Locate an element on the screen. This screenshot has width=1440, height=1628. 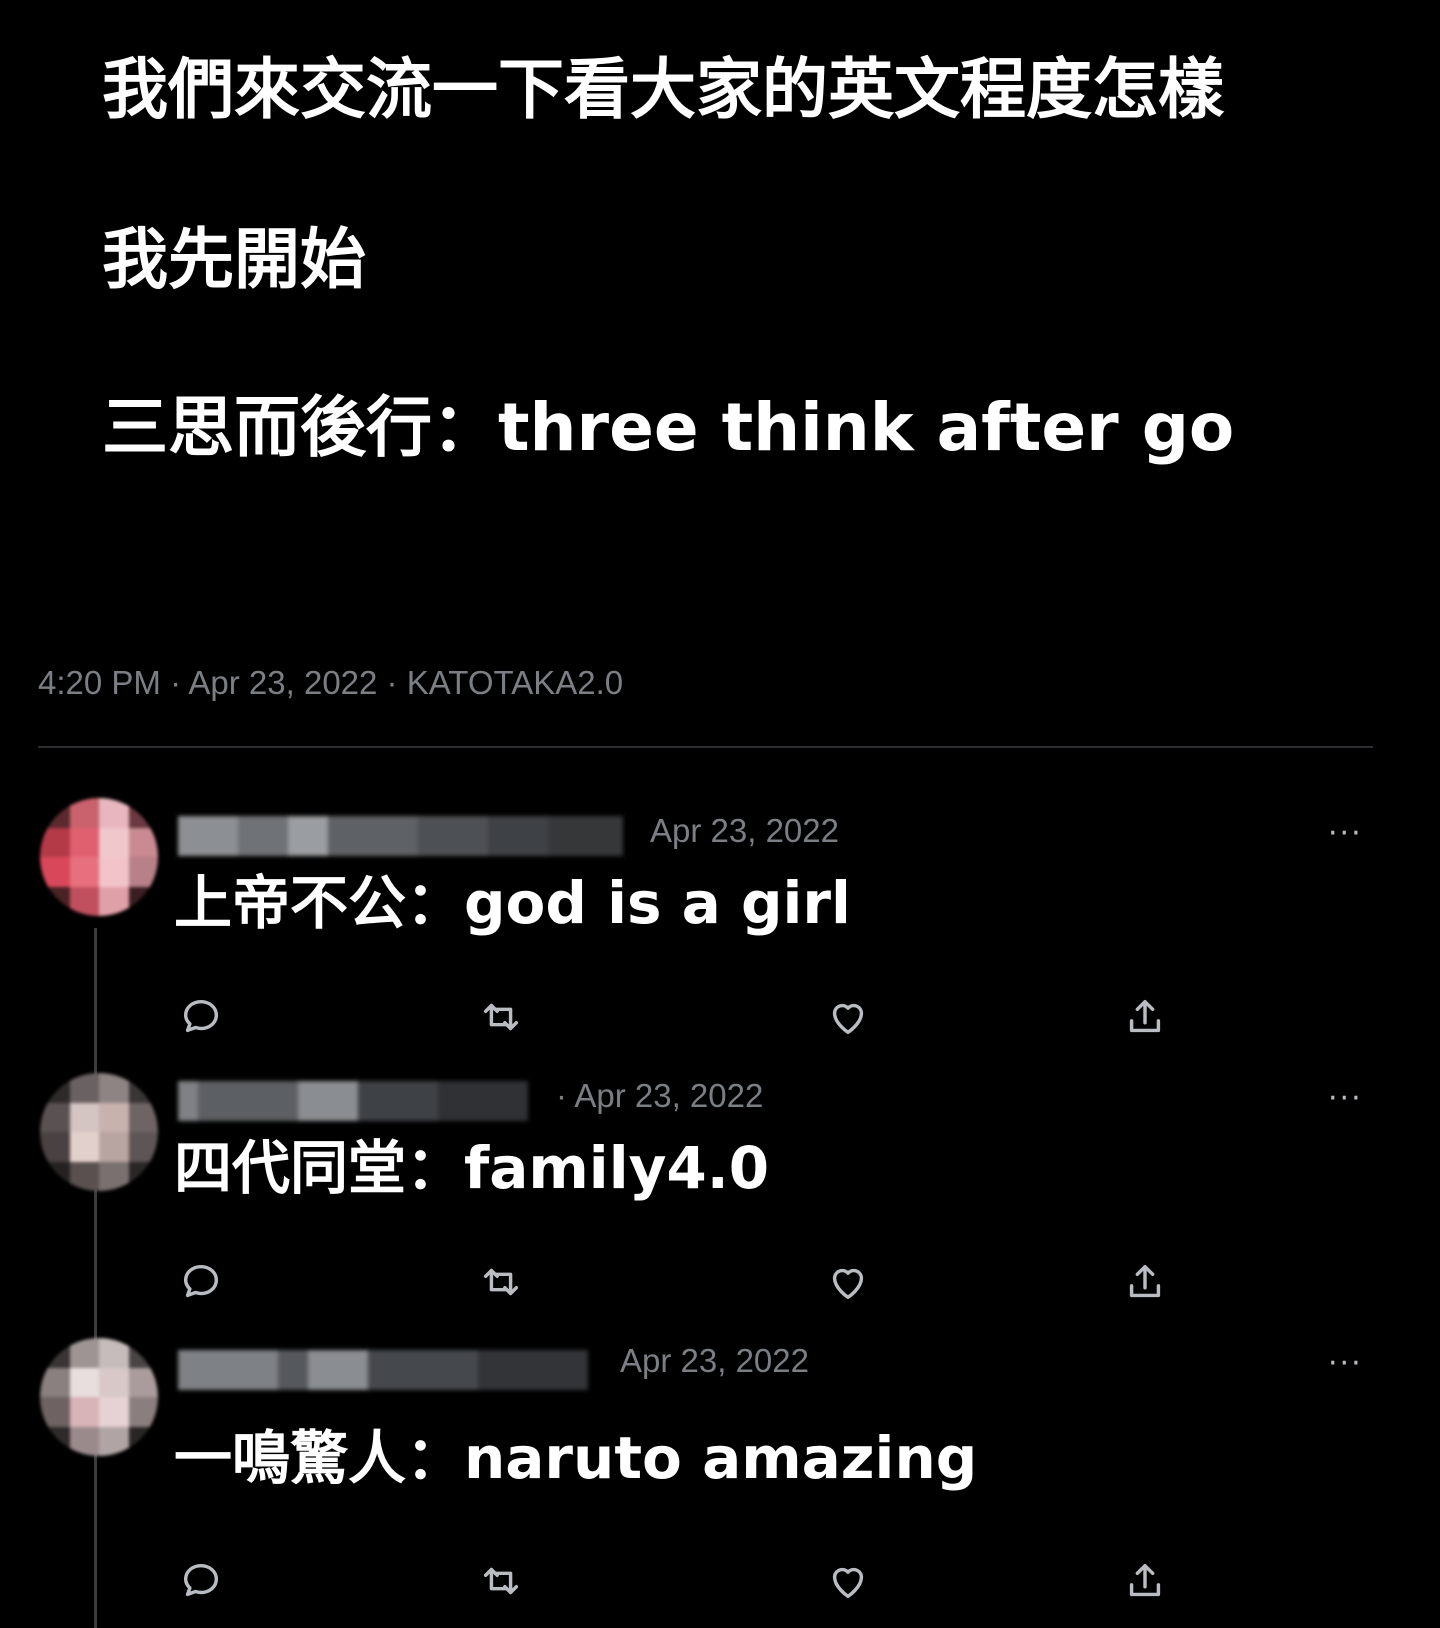
post-meta: 4:20 PM · Apr 23, 2022 · KATOTAKA2.0 is located at coordinates (330, 683).